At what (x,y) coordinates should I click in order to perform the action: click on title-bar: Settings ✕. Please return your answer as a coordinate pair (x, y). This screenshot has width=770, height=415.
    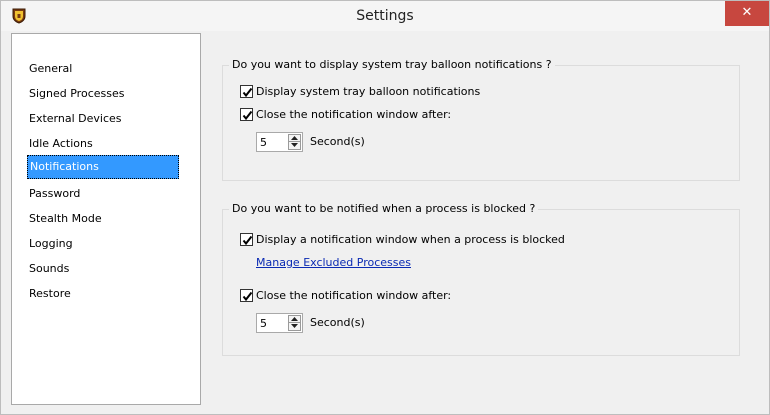
    Looking at the image, I should click on (385, 16).